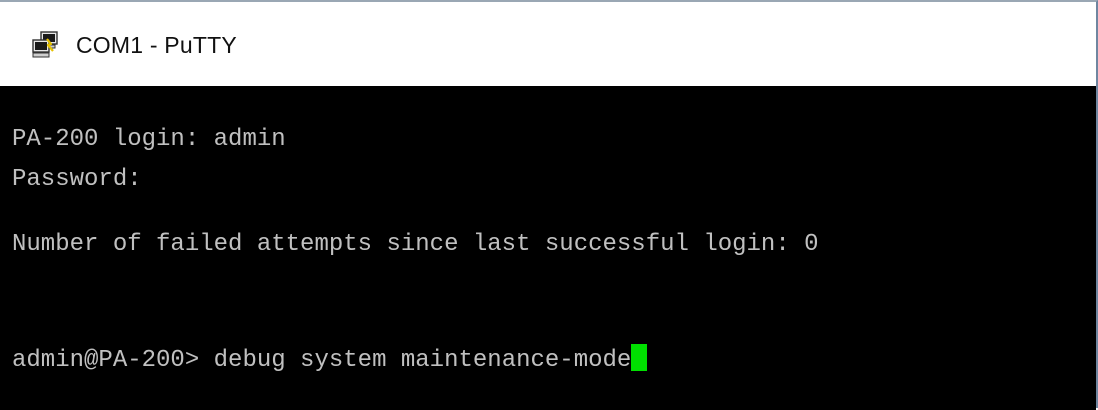 Image resolution: width=1098 pixels, height=410 pixels. What do you see at coordinates (639, 357) in the screenshot?
I see `text-cursor` at bounding box center [639, 357].